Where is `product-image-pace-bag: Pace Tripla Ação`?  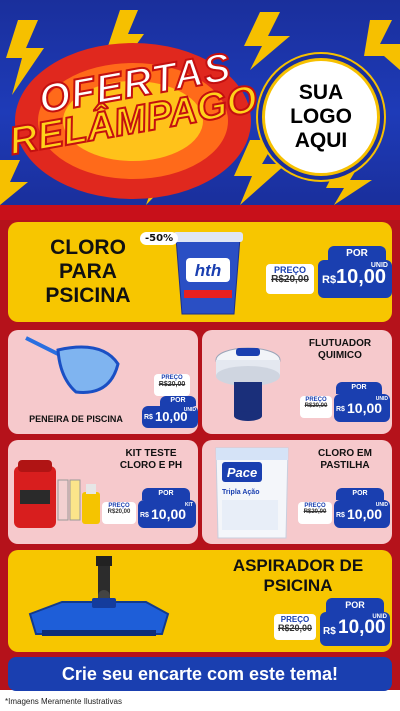 product-image-pace-bag: Pace Tripla Ação is located at coordinates (252, 493).